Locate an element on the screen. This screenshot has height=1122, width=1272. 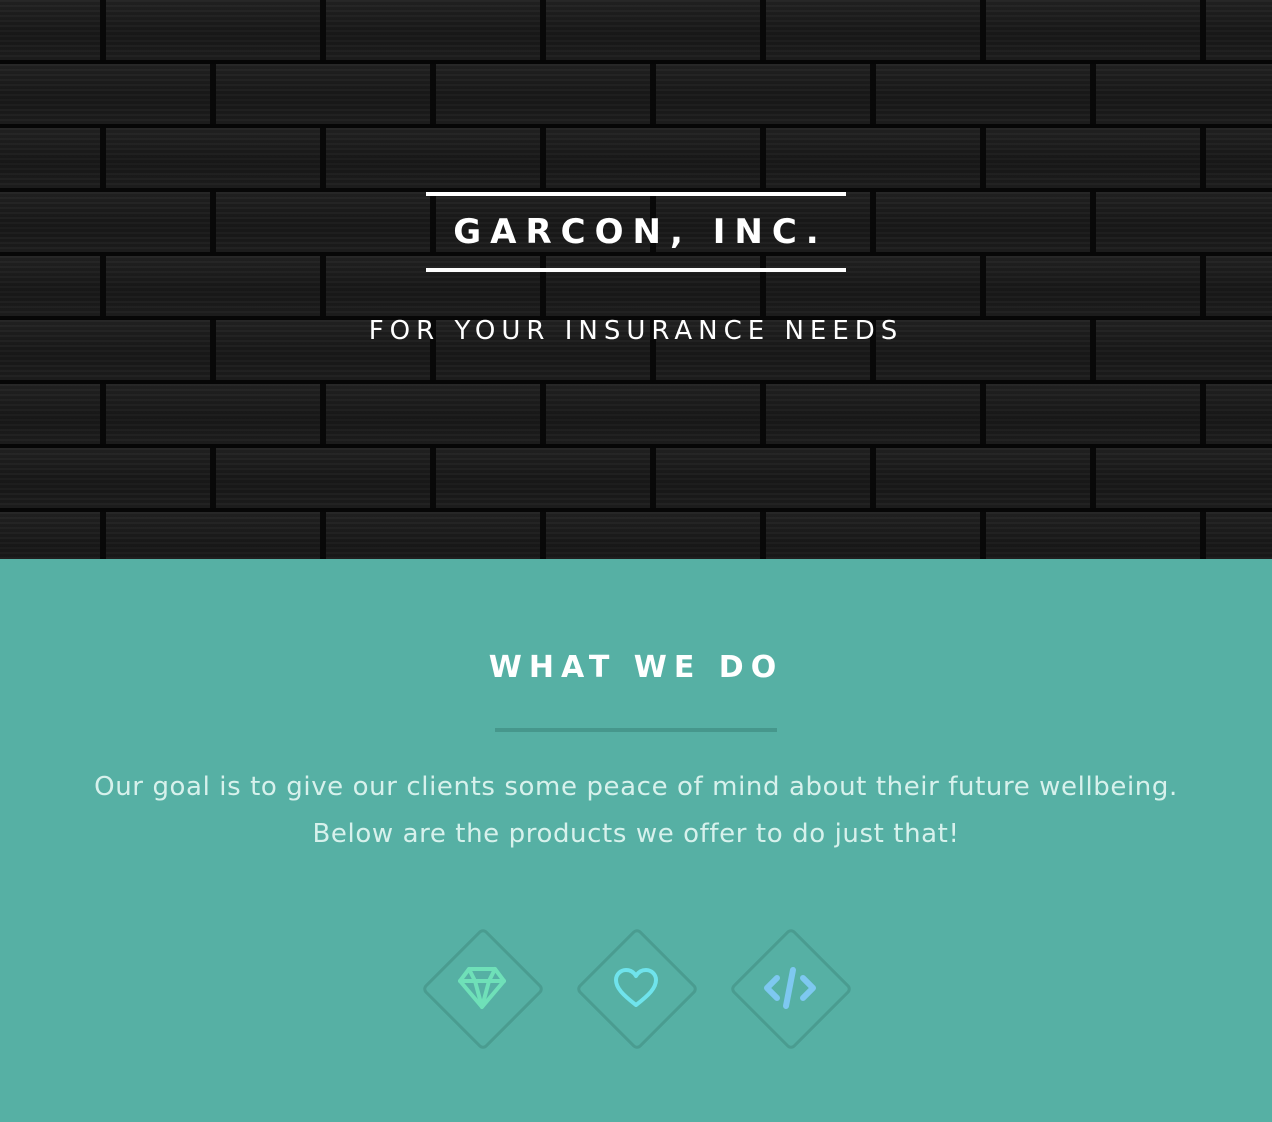
service-diamond is located at coordinates (483, 989).